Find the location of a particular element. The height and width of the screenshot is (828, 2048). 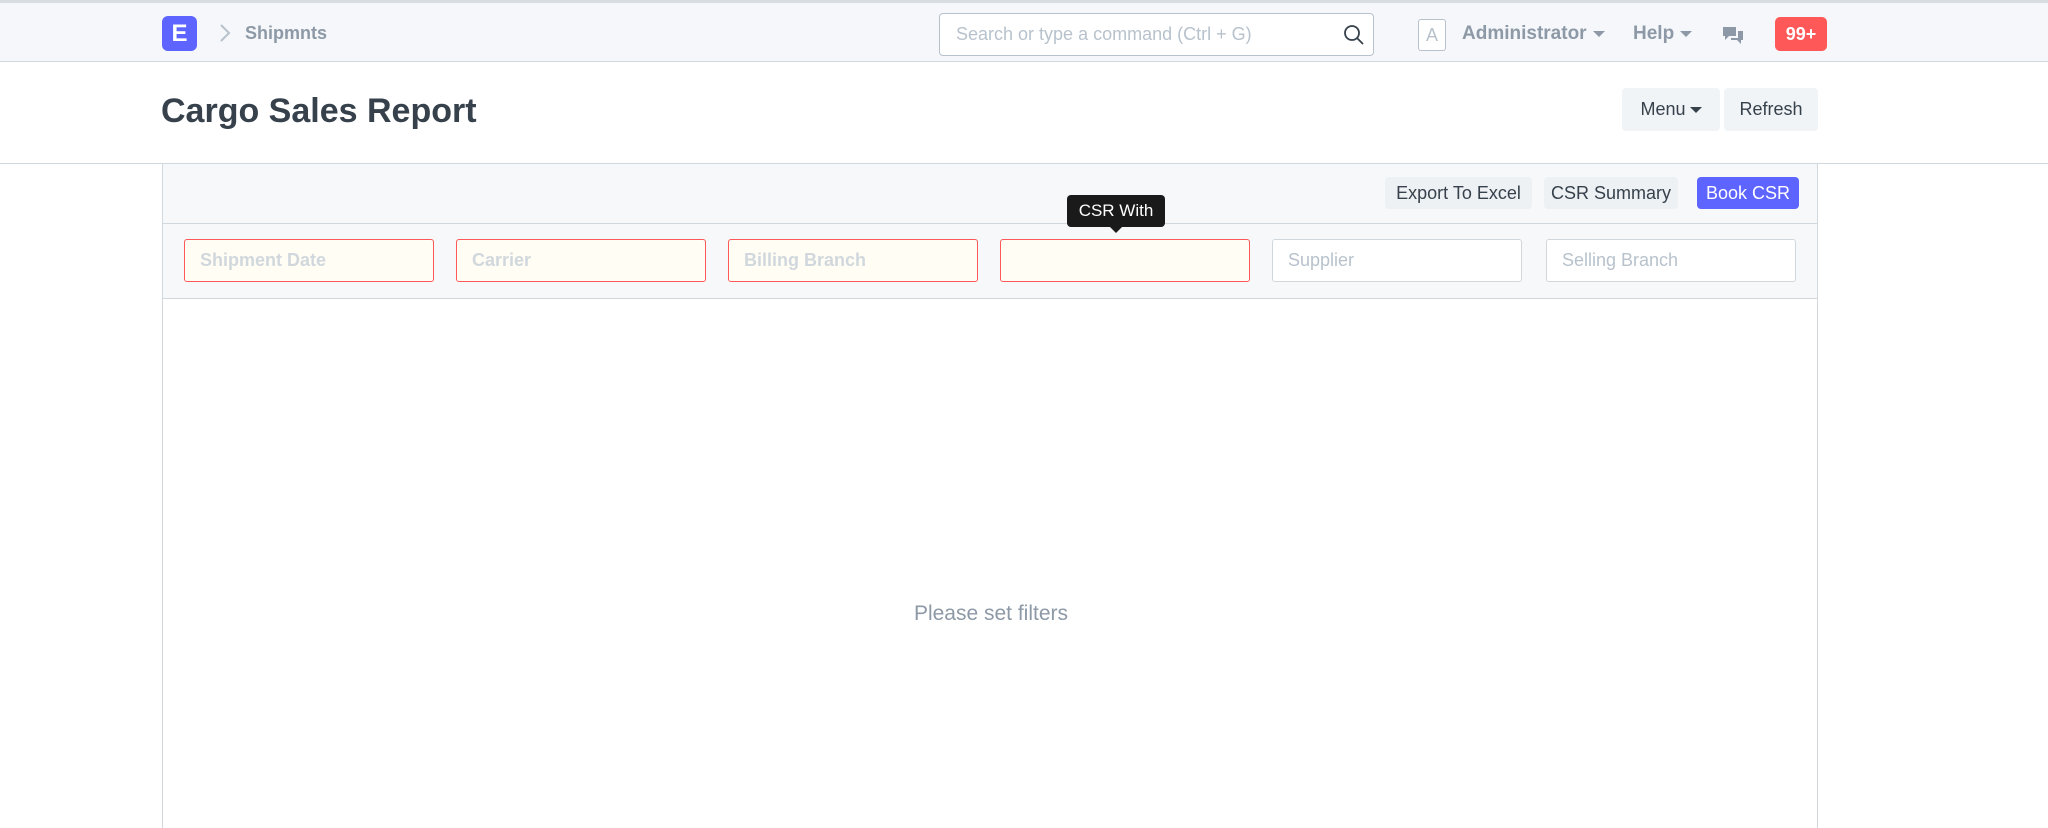

search-input is located at coordinates (1130, 34).